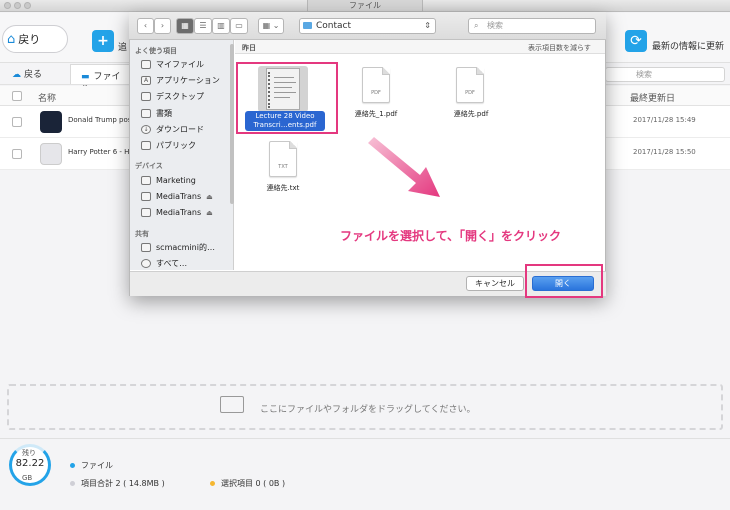 The image size is (730, 510). I want to click on back-button: ⌂ 戻り, so click(35, 39).